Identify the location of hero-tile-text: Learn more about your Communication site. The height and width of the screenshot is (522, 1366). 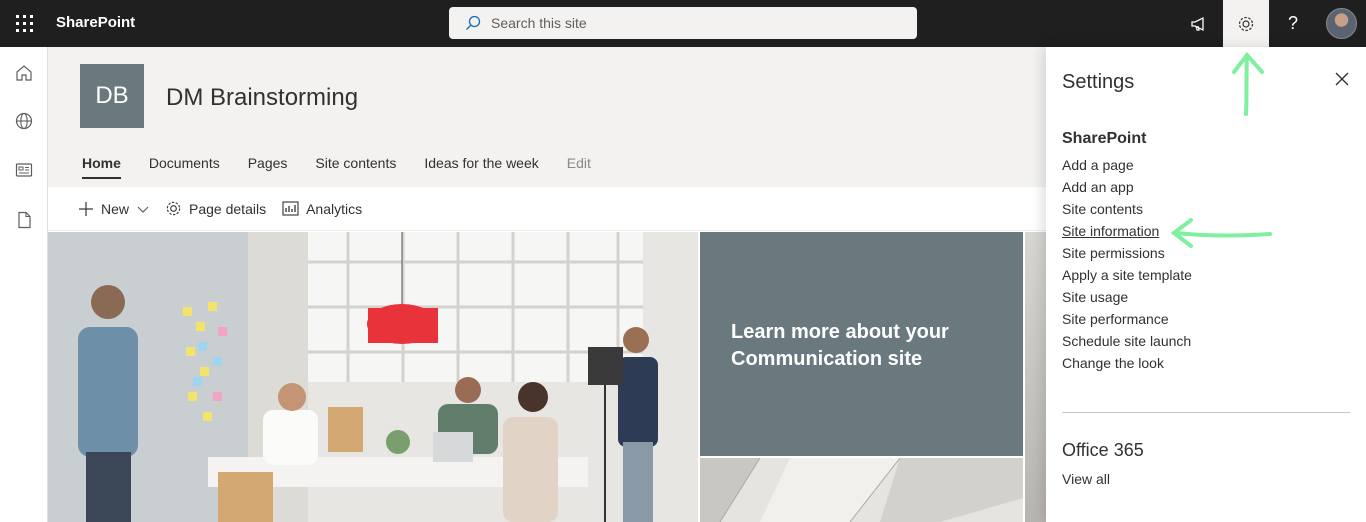
(840, 345).